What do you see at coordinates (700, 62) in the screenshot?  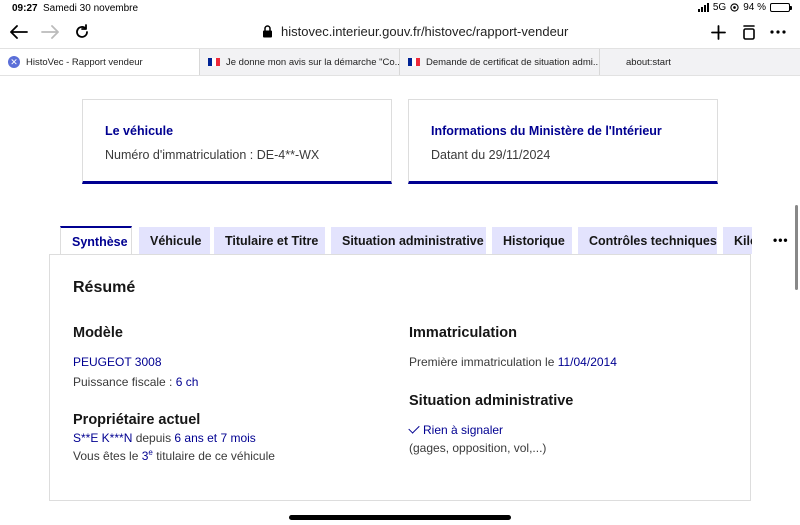 I see `browser-tab-about: about:start` at bounding box center [700, 62].